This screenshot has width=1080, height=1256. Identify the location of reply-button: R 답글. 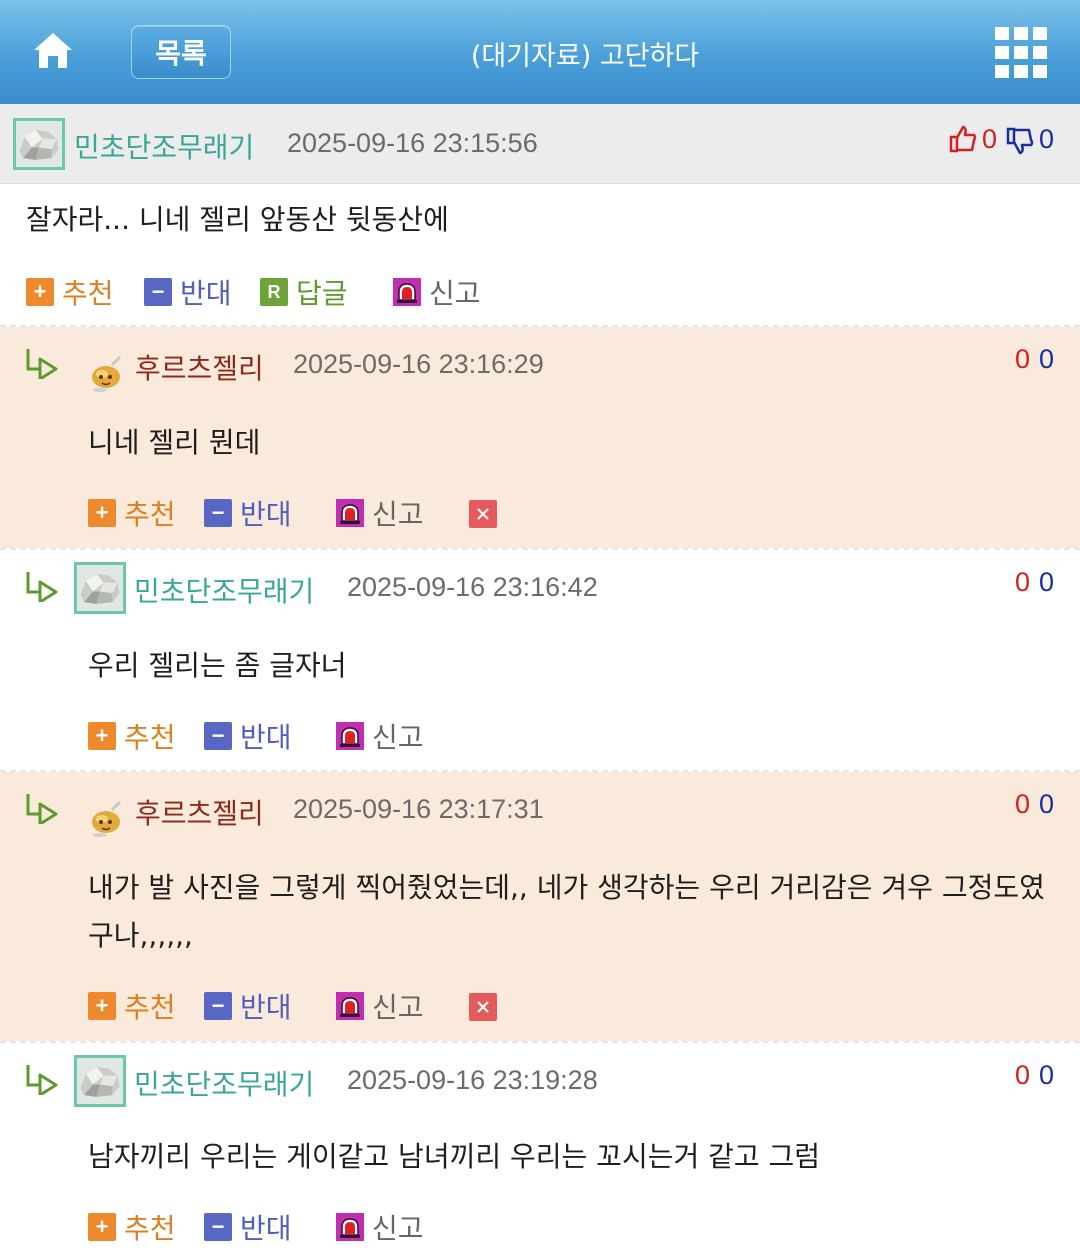
(304, 292).